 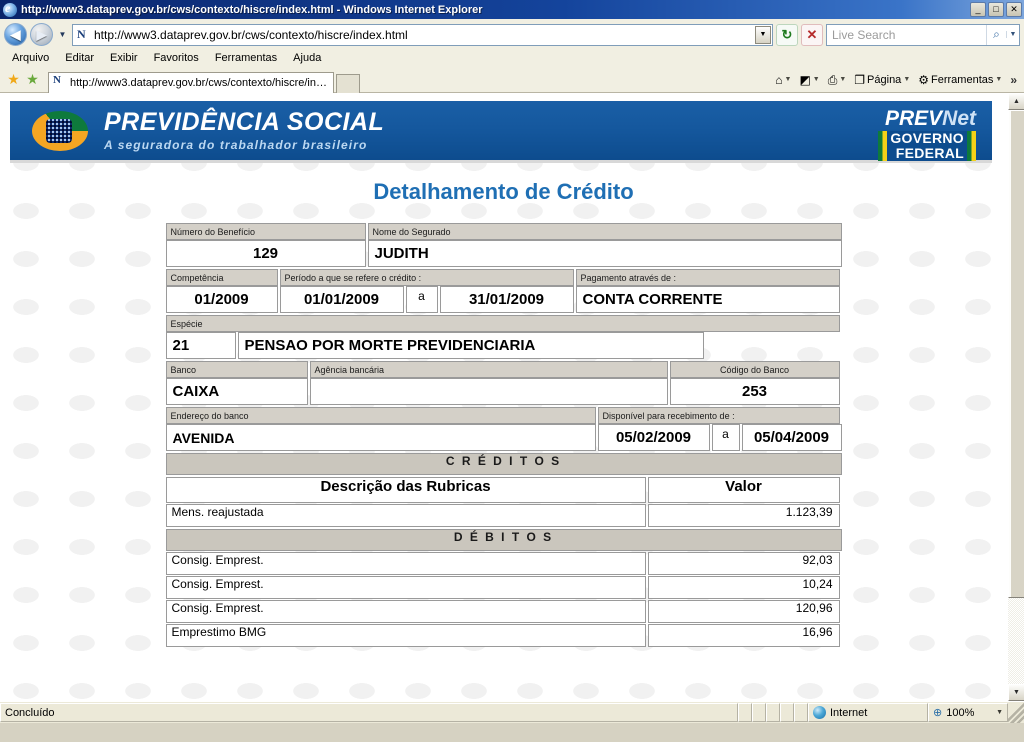 What do you see at coordinates (999, 712) in the screenshot?
I see `zoom-caret-icon: ▼` at bounding box center [999, 712].